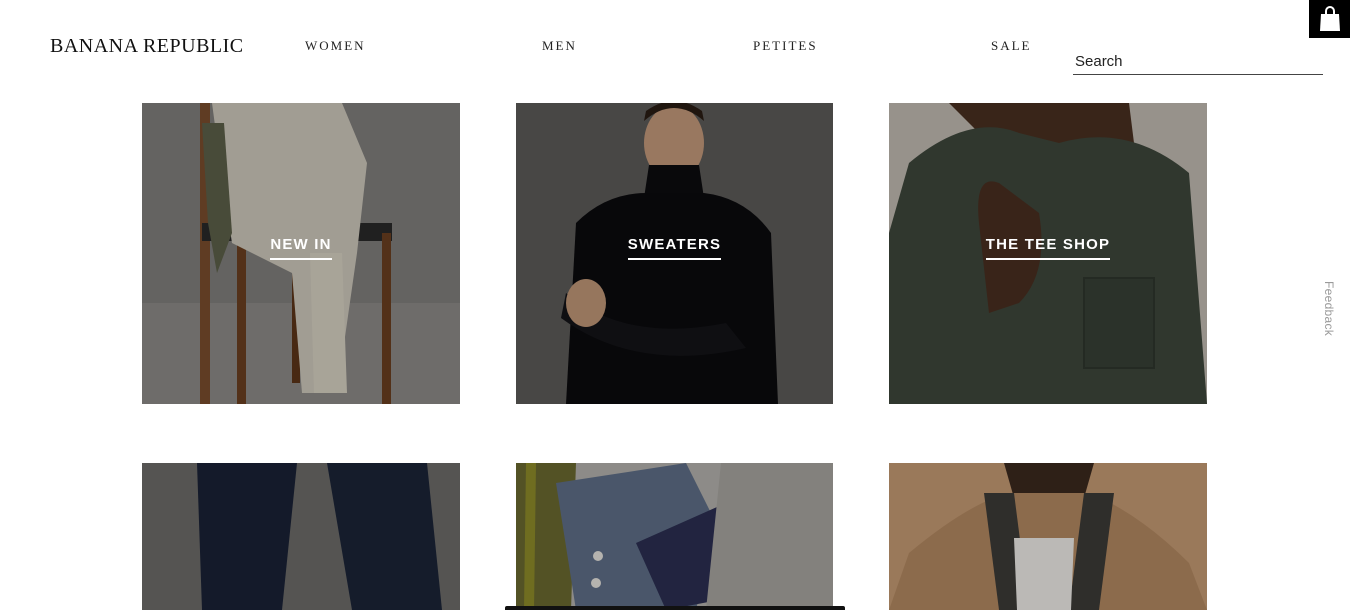 The height and width of the screenshot is (610, 1350). What do you see at coordinates (1329, 309) in the screenshot?
I see `feedback-label: Feedback` at bounding box center [1329, 309].